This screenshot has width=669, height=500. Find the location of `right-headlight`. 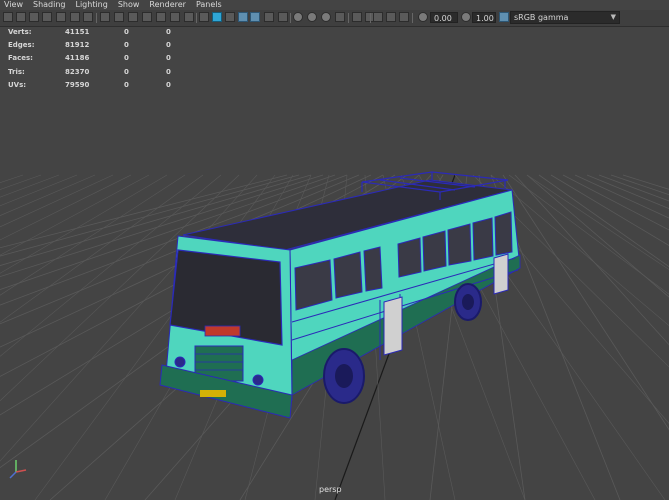

right-headlight is located at coordinates (258, 380).